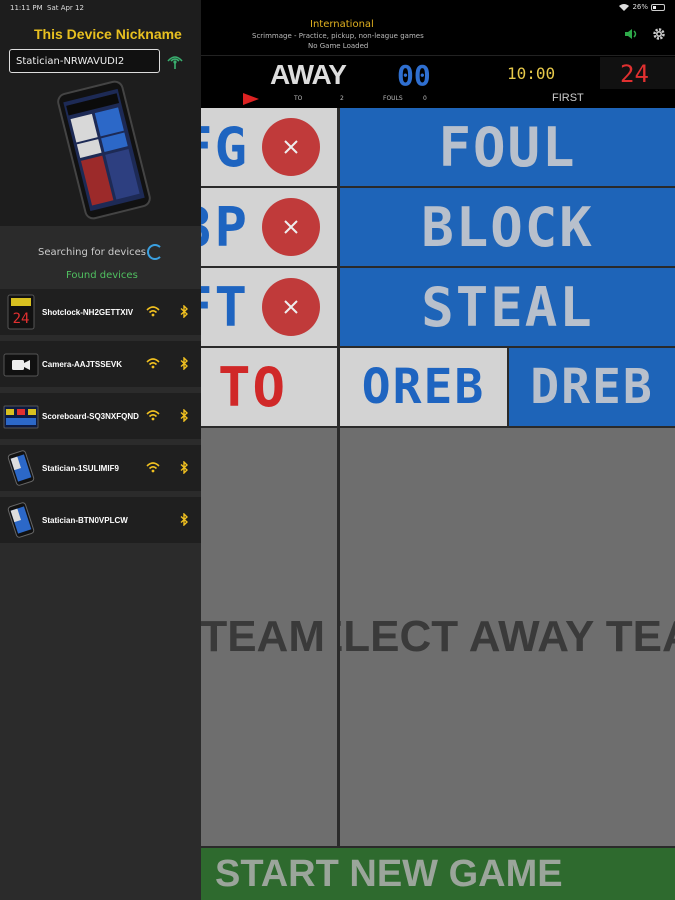  Describe the element at coordinates (90, 416) in the screenshot. I see `device-name: Scoreboard-SQ3NXFQND` at that location.